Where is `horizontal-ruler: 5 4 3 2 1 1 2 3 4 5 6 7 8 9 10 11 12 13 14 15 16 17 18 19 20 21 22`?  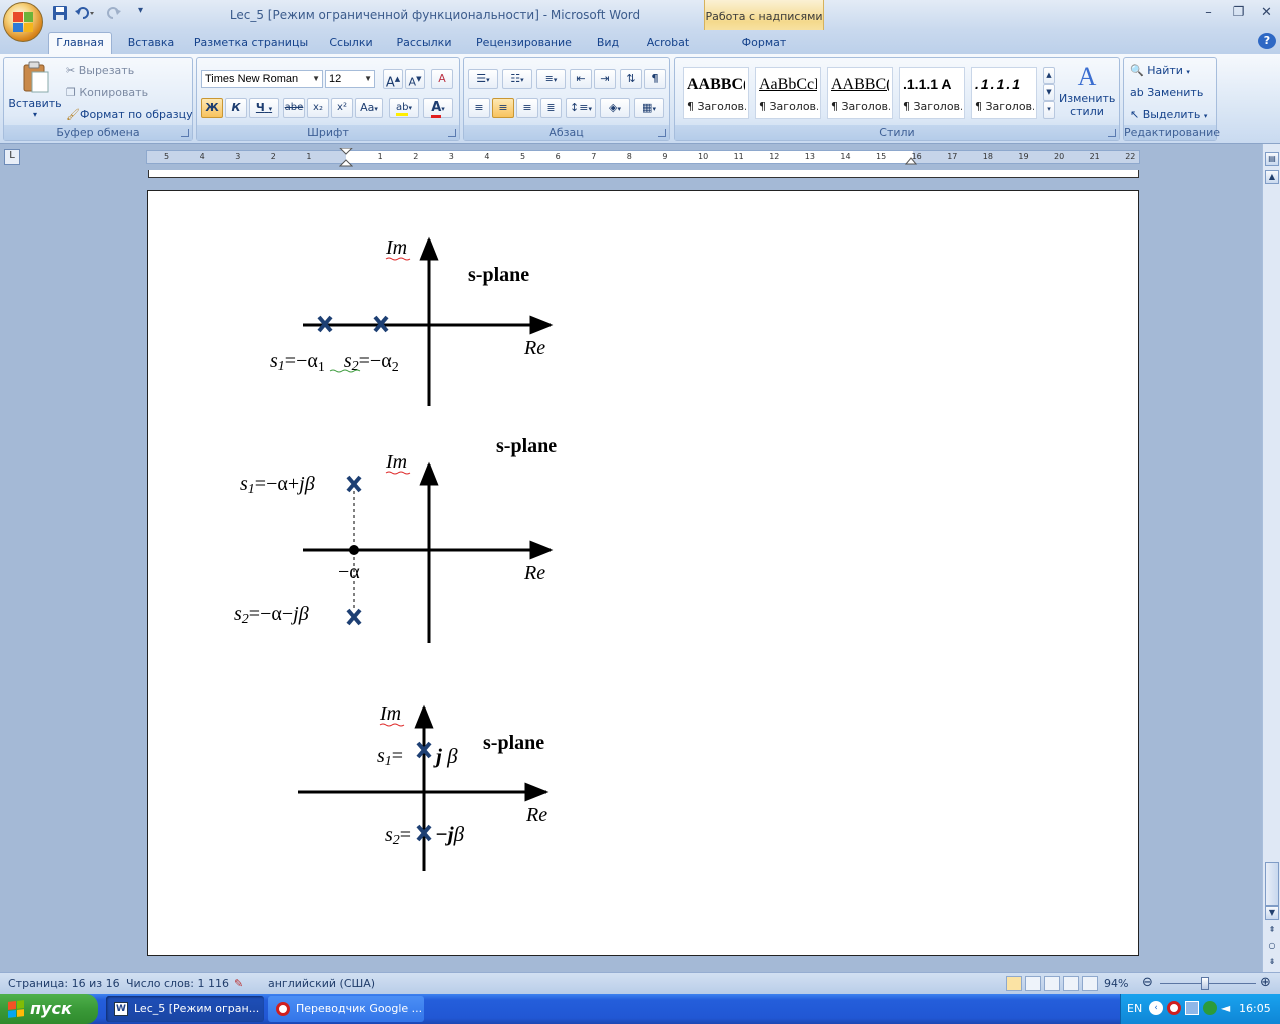 horizontal-ruler: 5 4 3 2 1 1 2 3 4 5 6 7 8 9 10 11 12 13 14 15 16 17 18 19 20 21 22 is located at coordinates (643, 157).